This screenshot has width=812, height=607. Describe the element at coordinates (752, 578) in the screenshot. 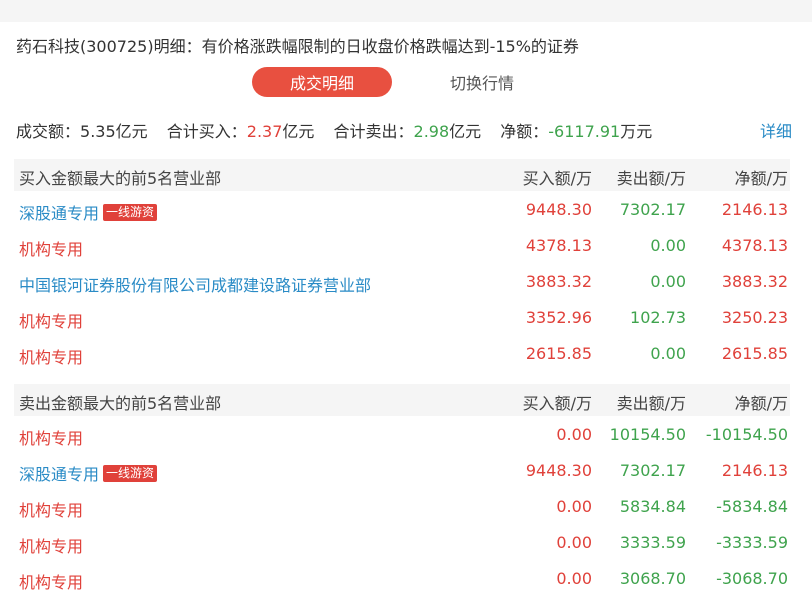

I see `net-amount: -3068.70` at that location.